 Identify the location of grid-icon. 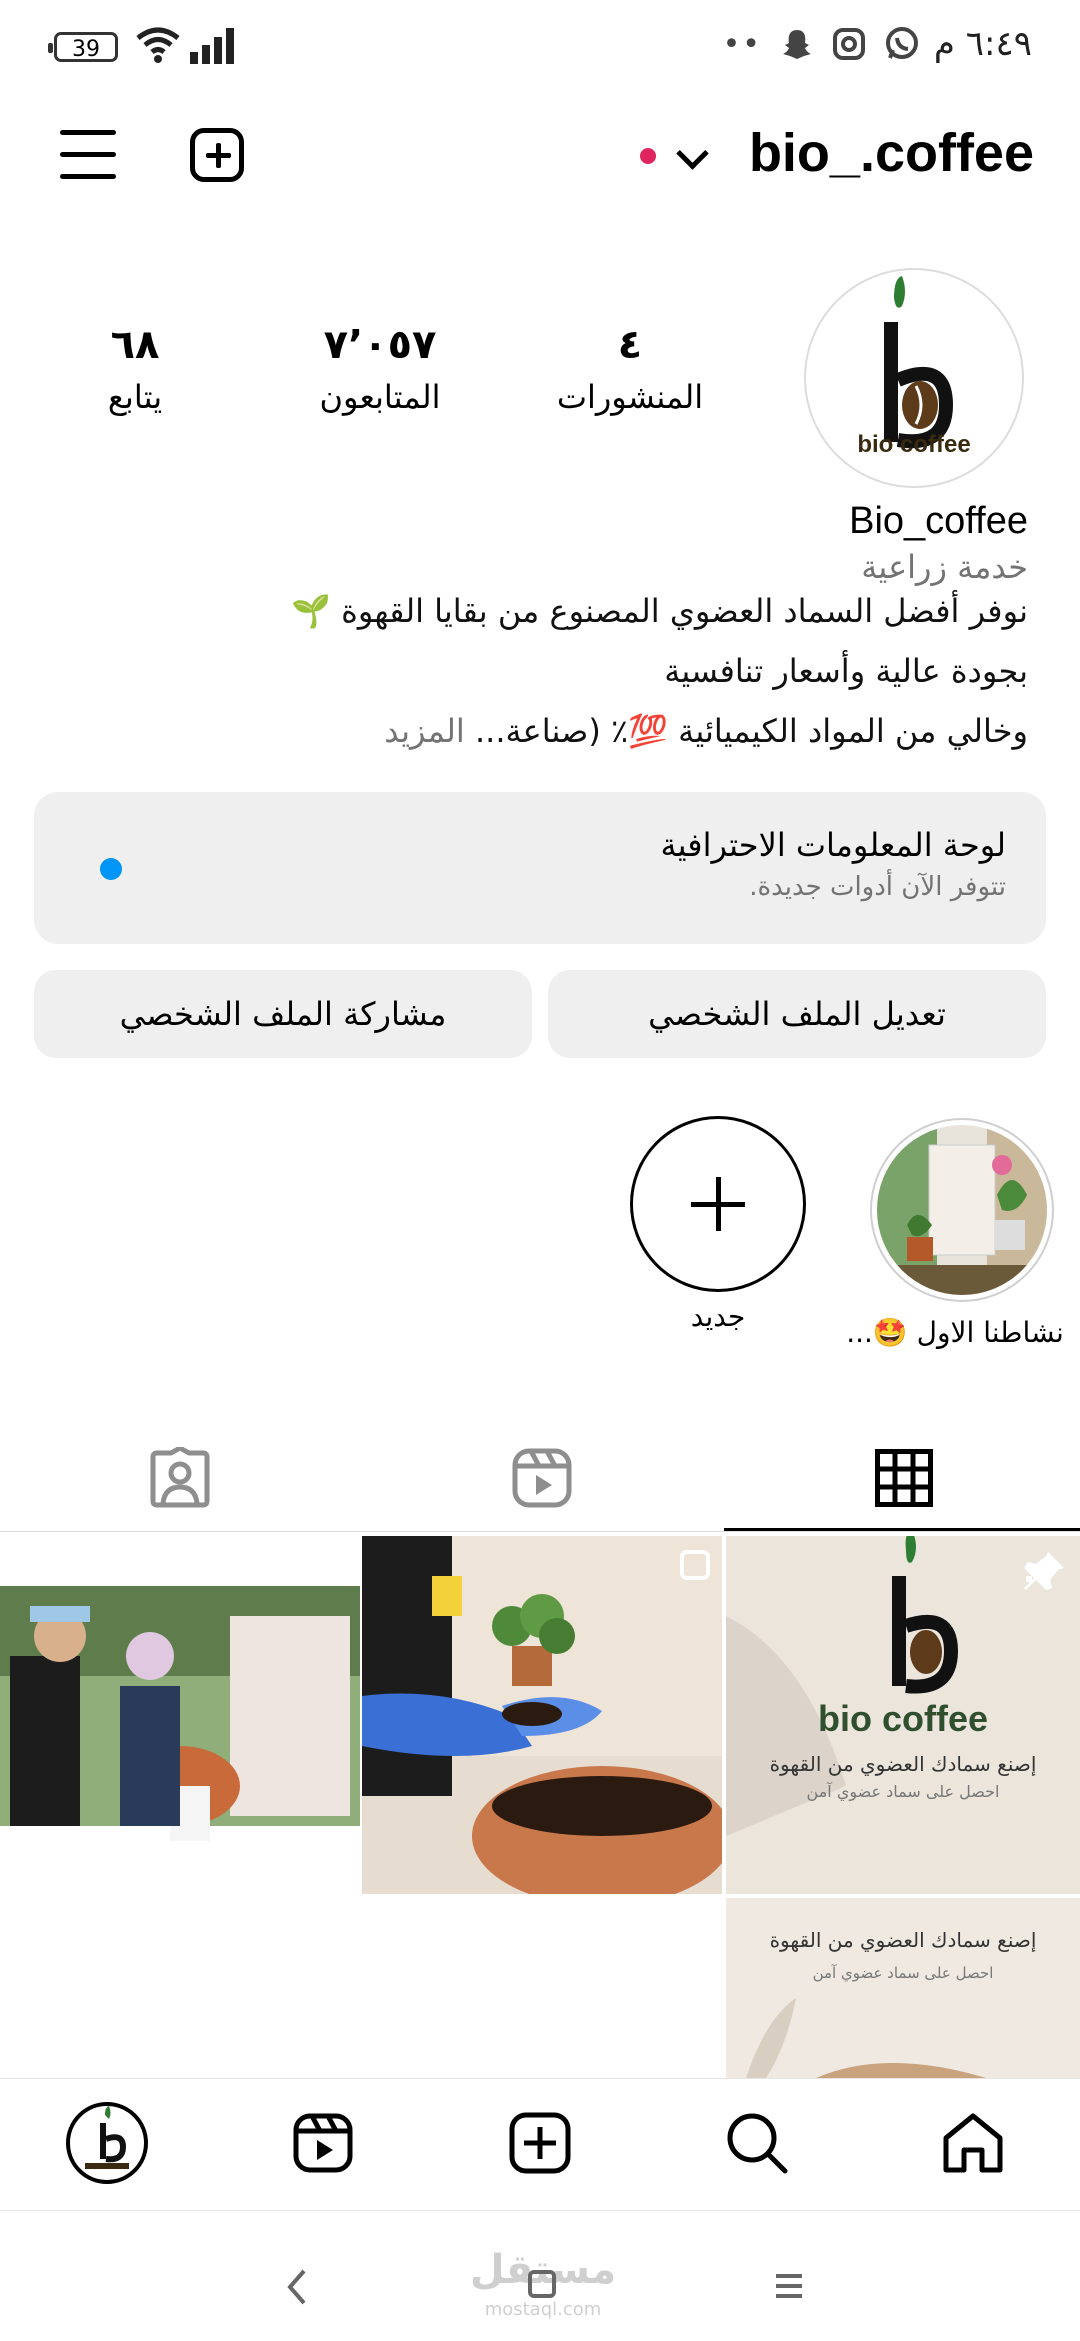
(904, 1478).